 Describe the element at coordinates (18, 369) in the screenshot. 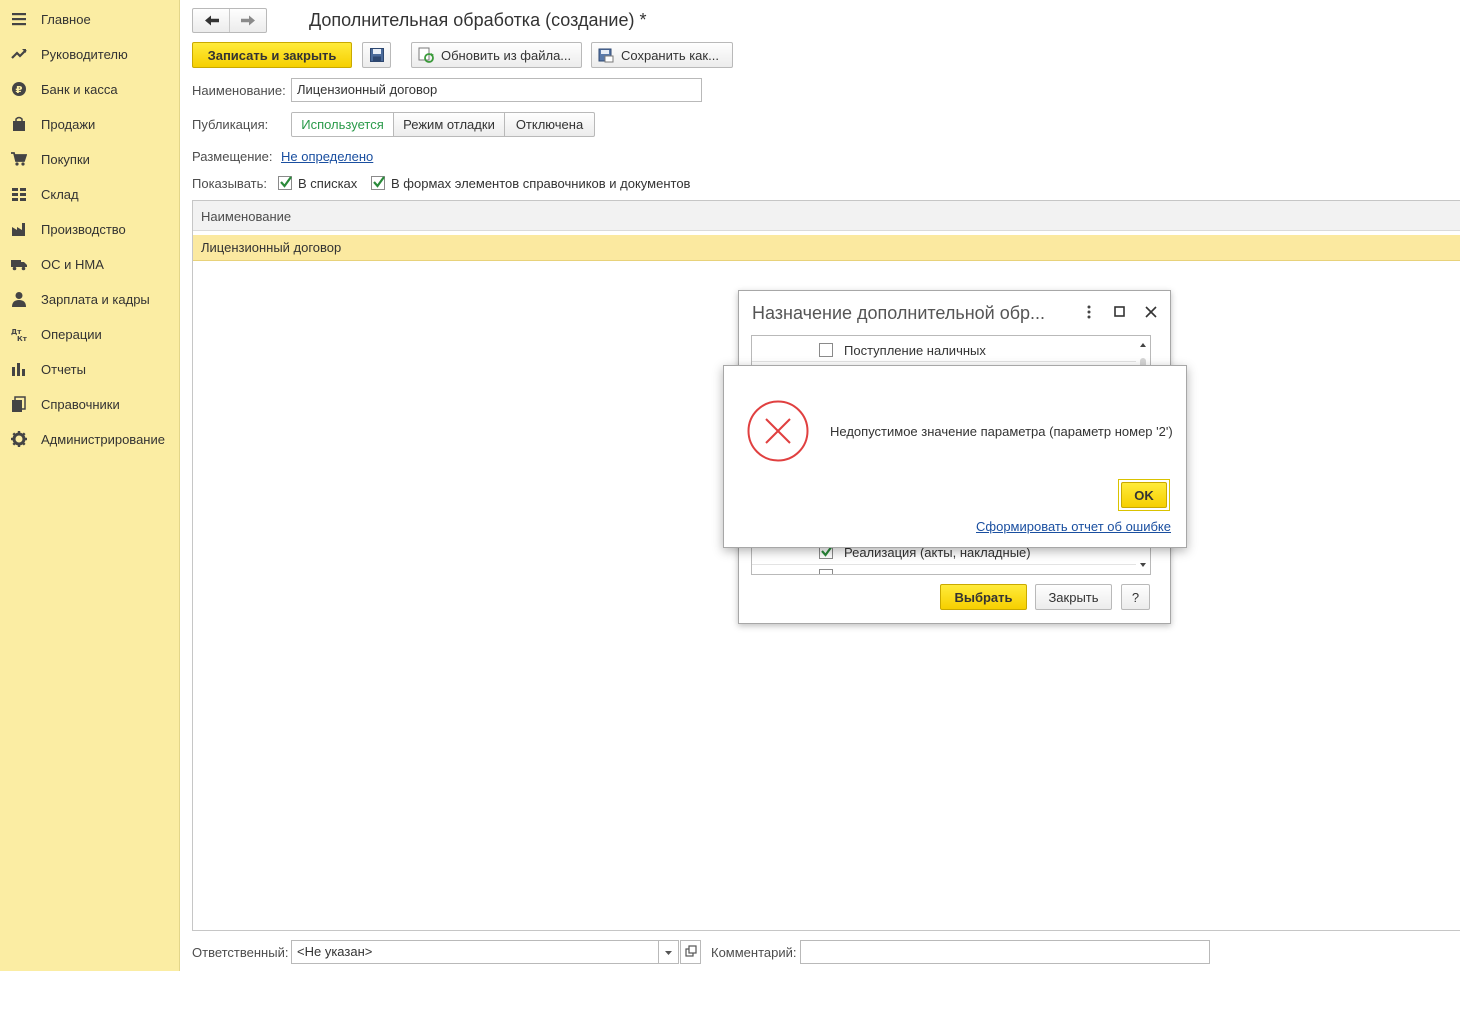

I see `bar-chart-icon` at that location.